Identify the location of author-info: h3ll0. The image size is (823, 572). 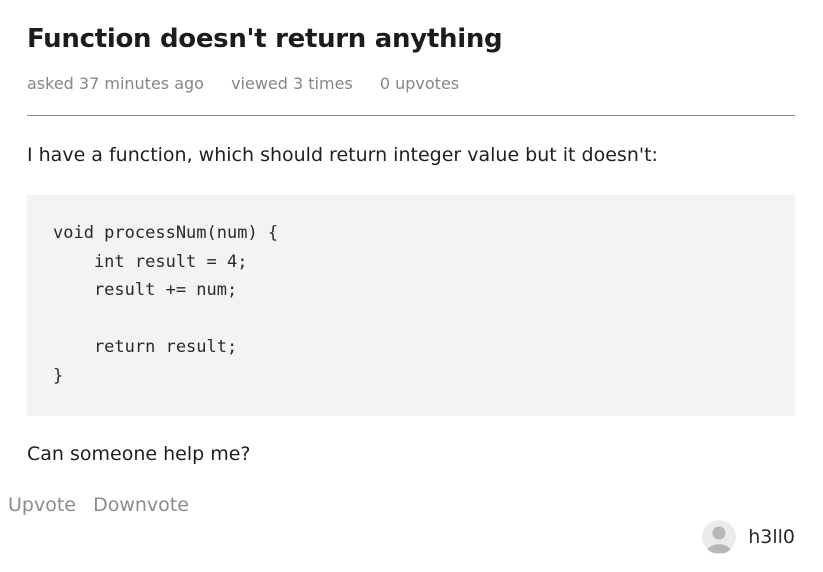
(748, 537).